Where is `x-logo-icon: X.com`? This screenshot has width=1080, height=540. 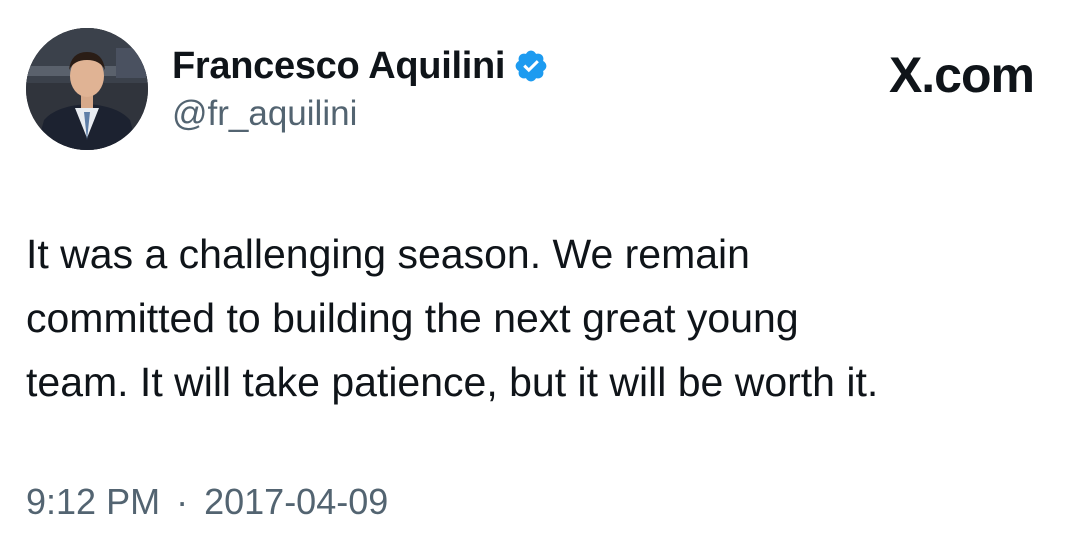 x-logo-icon: X.com is located at coordinates (961, 75).